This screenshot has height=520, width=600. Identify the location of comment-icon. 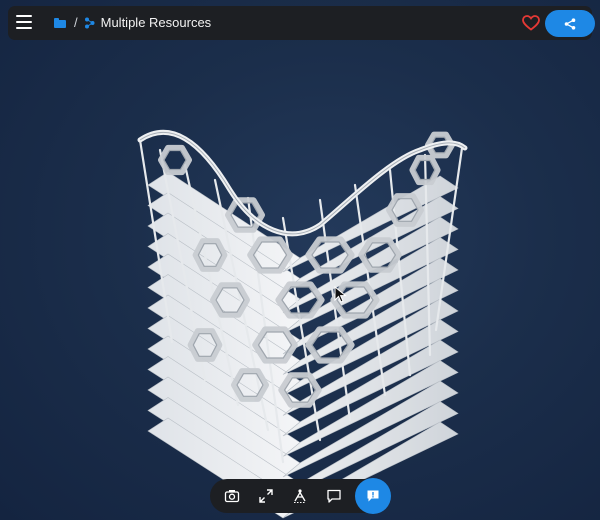
(334, 496).